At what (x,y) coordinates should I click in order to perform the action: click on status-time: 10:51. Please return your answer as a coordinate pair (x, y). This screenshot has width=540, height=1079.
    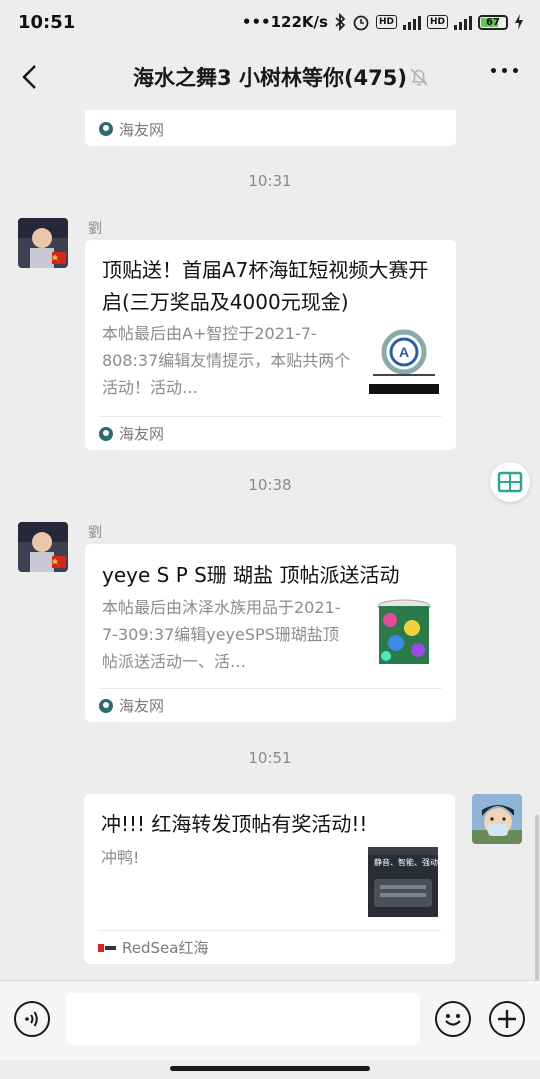
    Looking at the image, I should click on (47, 22).